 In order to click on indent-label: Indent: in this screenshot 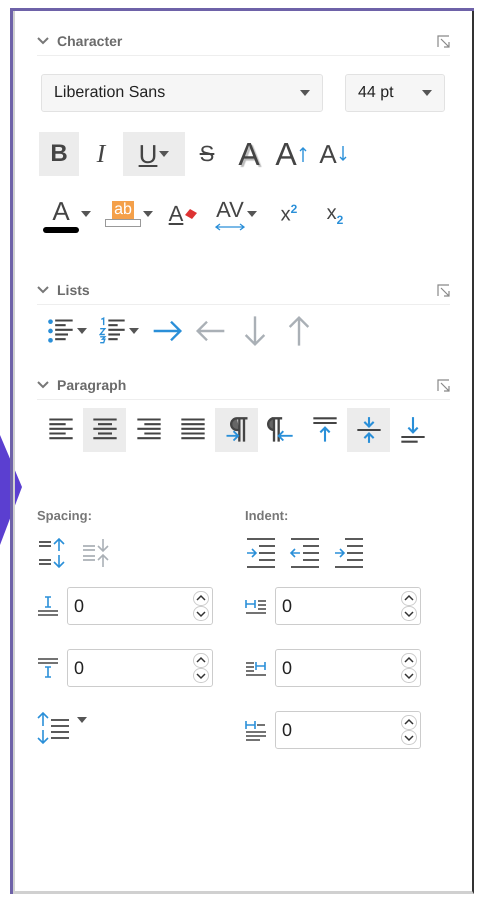, I will do `click(267, 515)`.